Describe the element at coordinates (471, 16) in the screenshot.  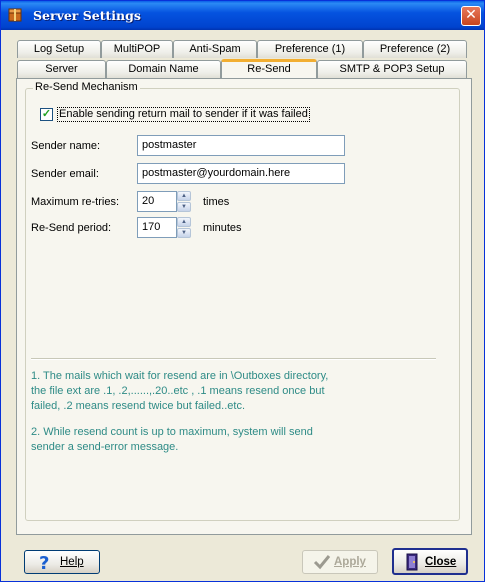
I see `window-close-icon: ✕` at that location.